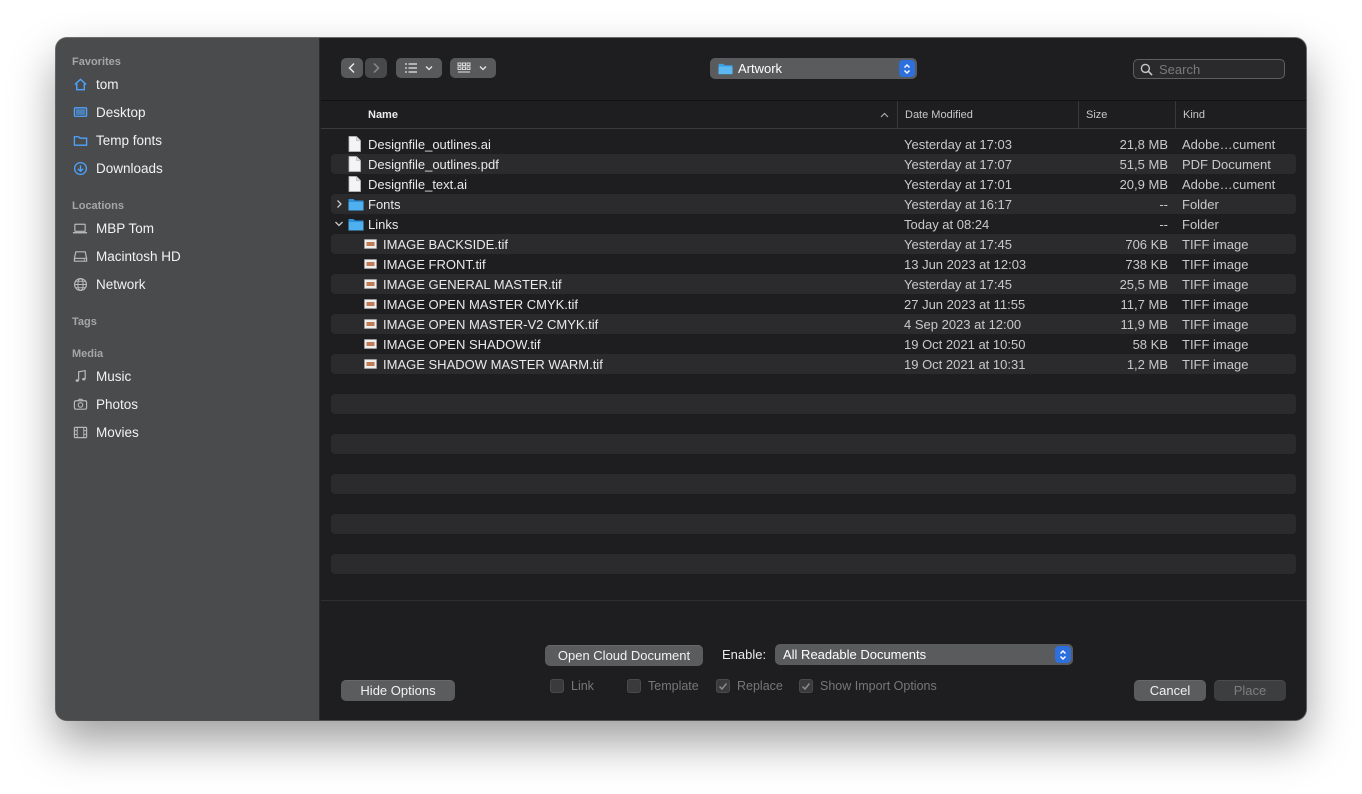 Image resolution: width=1362 pixels, height=794 pixels. I want to click on film-icon, so click(80, 432).